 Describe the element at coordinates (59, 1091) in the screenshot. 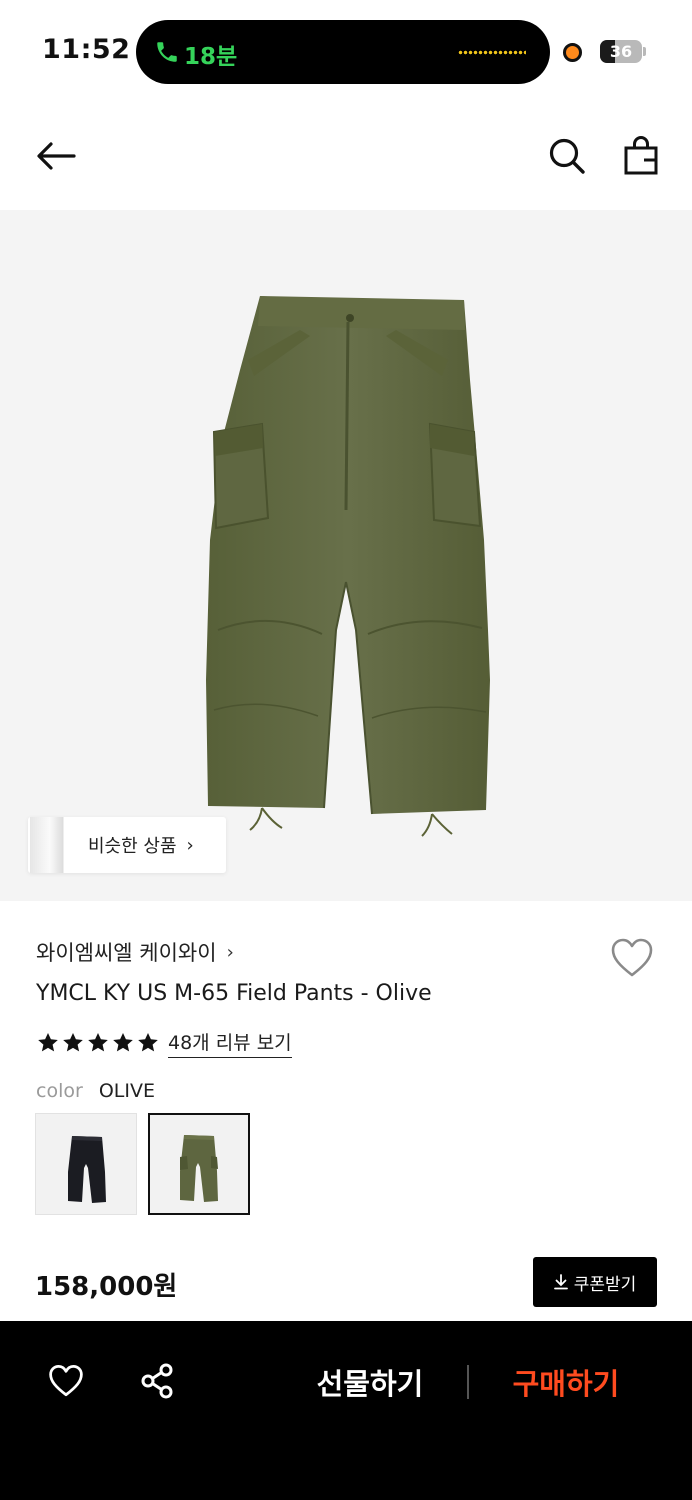

I see `color-label: color` at that location.